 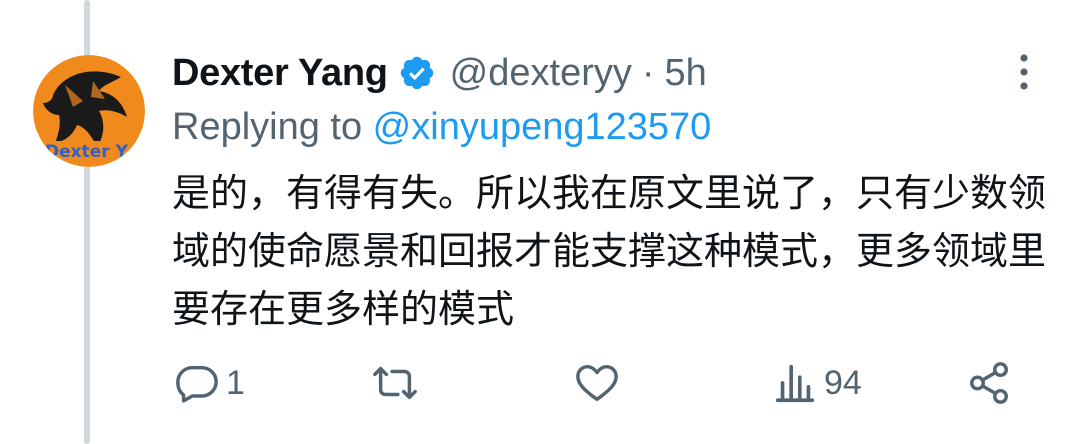 I want to click on avatar-logo-text: Dexter Y, so click(x=87, y=152).